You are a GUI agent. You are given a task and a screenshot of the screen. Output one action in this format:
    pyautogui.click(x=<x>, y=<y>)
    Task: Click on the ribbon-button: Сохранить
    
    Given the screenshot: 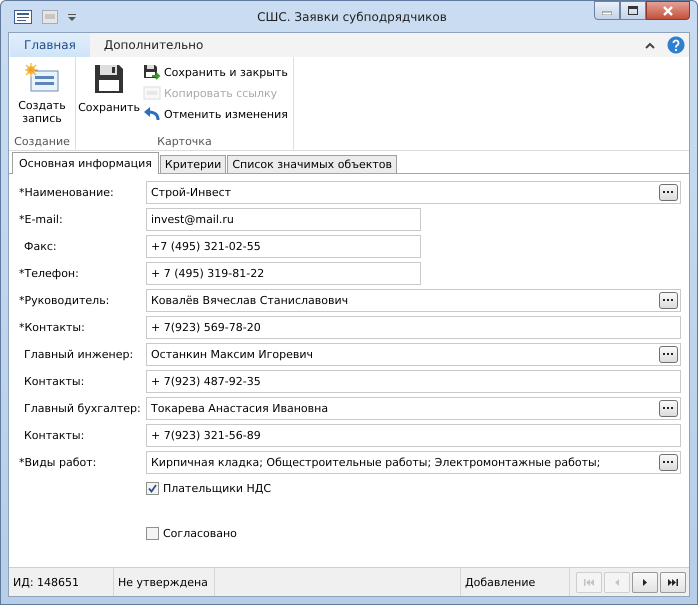 What is the action you would take?
    pyautogui.click(x=109, y=97)
    